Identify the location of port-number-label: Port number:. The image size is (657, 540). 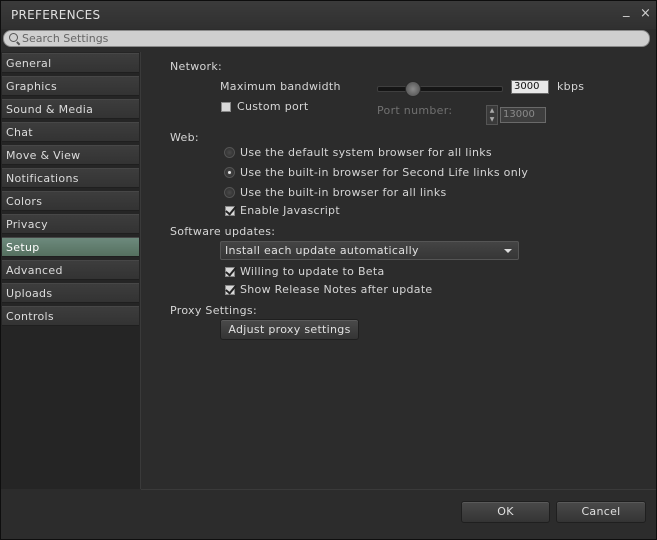
(415, 110).